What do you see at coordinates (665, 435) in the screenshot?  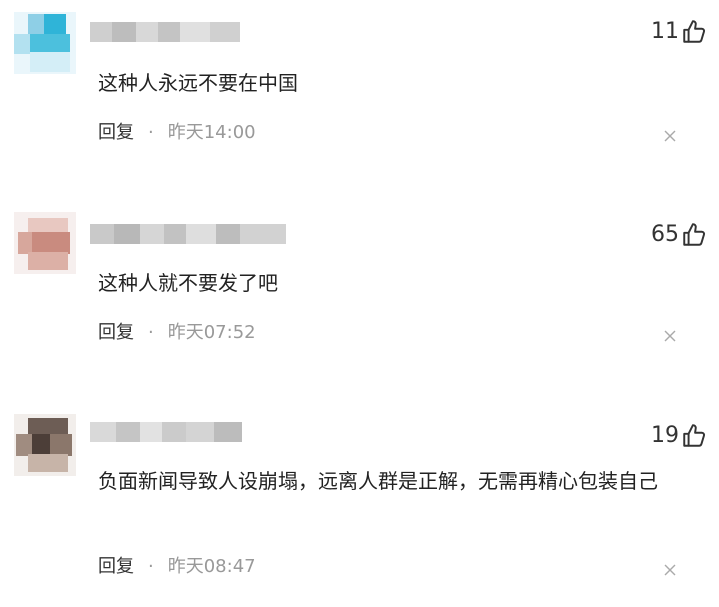 I see `like-count: 19` at bounding box center [665, 435].